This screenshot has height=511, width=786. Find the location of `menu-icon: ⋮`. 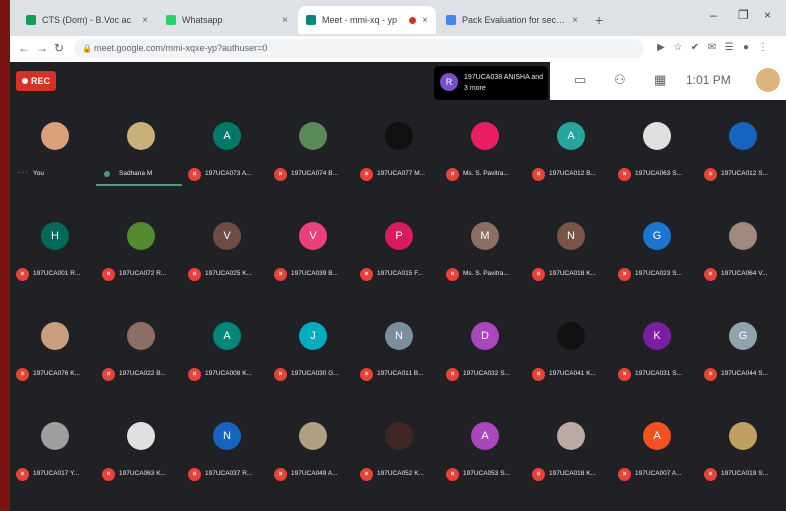

menu-icon: ⋮ is located at coordinates (763, 48).